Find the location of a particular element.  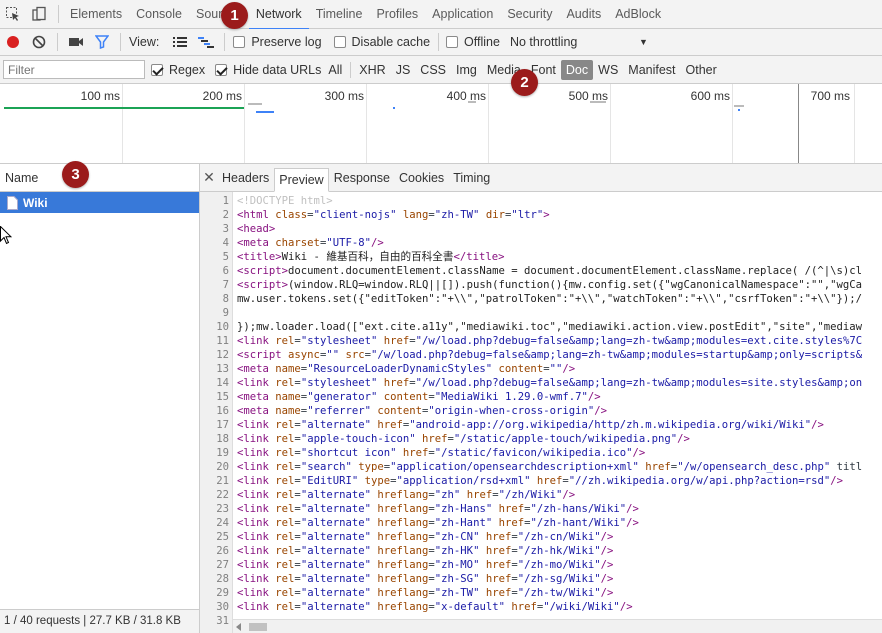

disable-cache-checkbox: Disable cache is located at coordinates (381, 42).